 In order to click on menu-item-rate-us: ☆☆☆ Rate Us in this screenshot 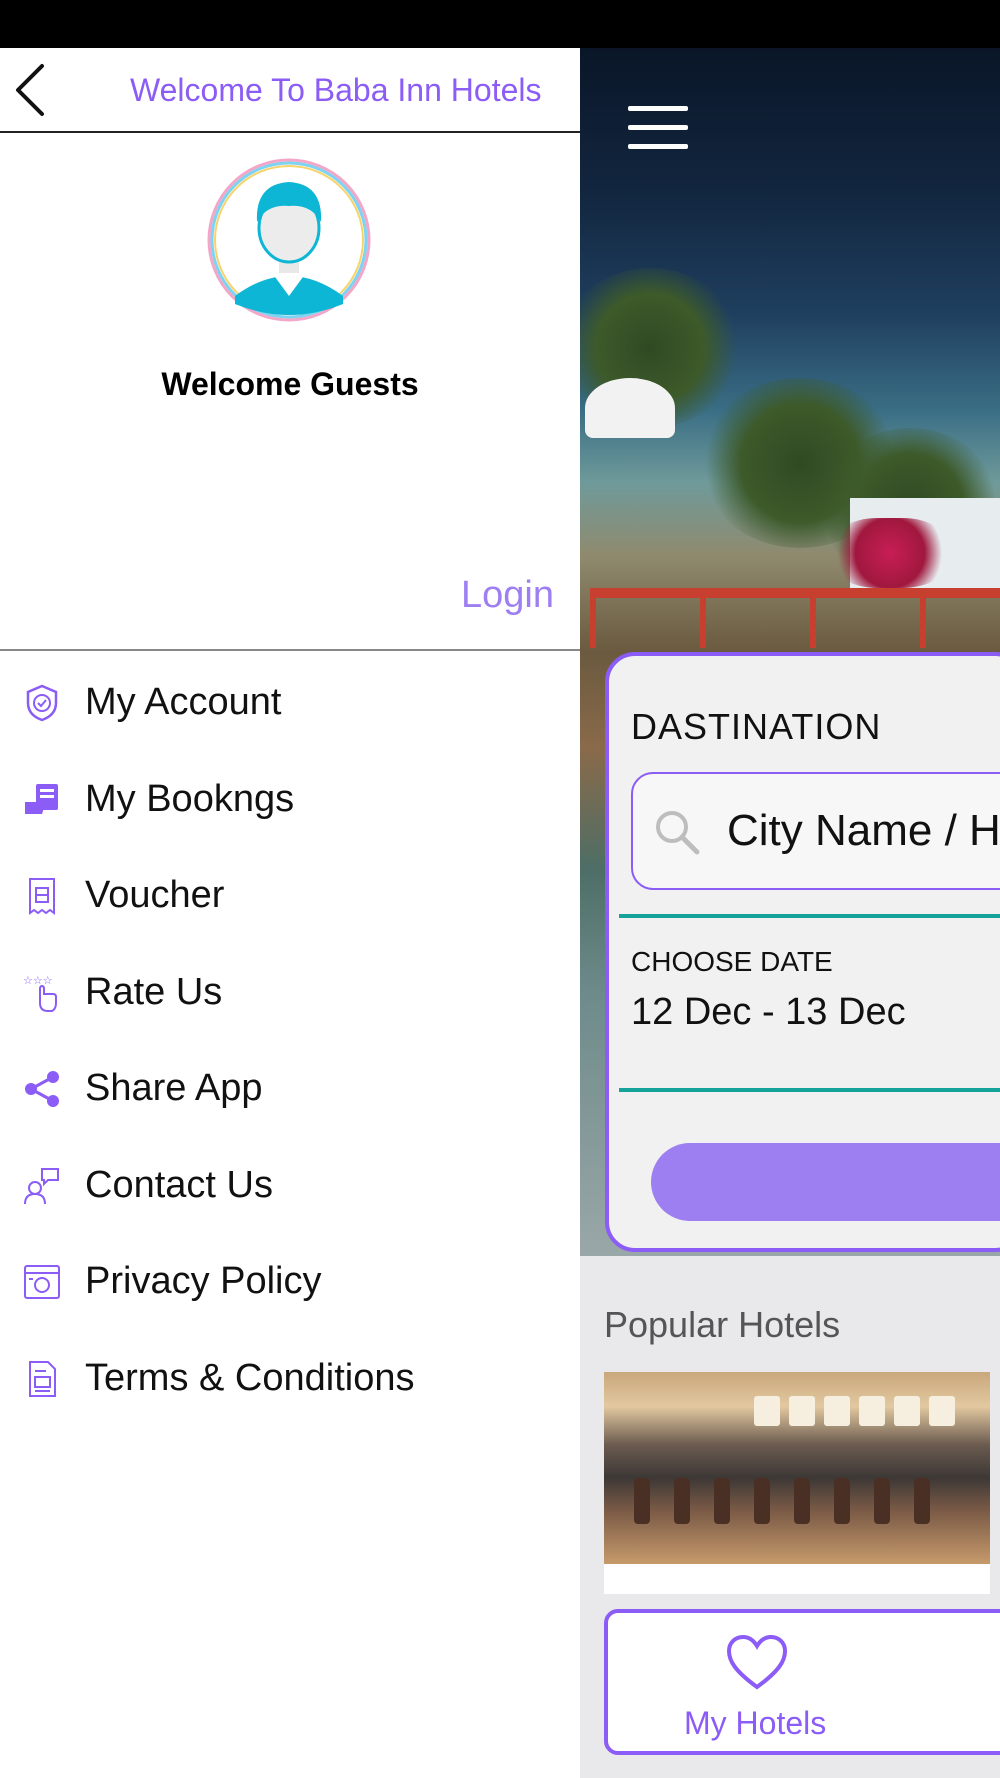, I will do `click(290, 991)`.